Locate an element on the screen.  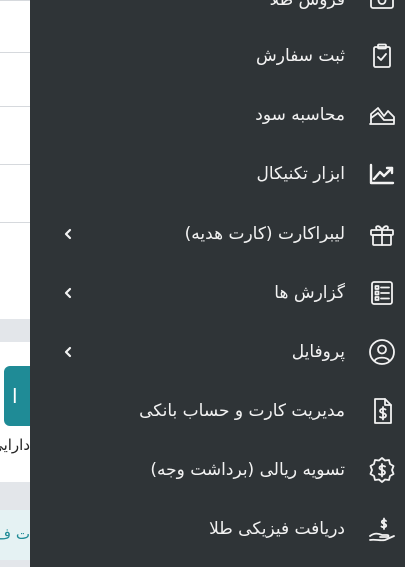
cash-icon is located at coordinates (382, 7).